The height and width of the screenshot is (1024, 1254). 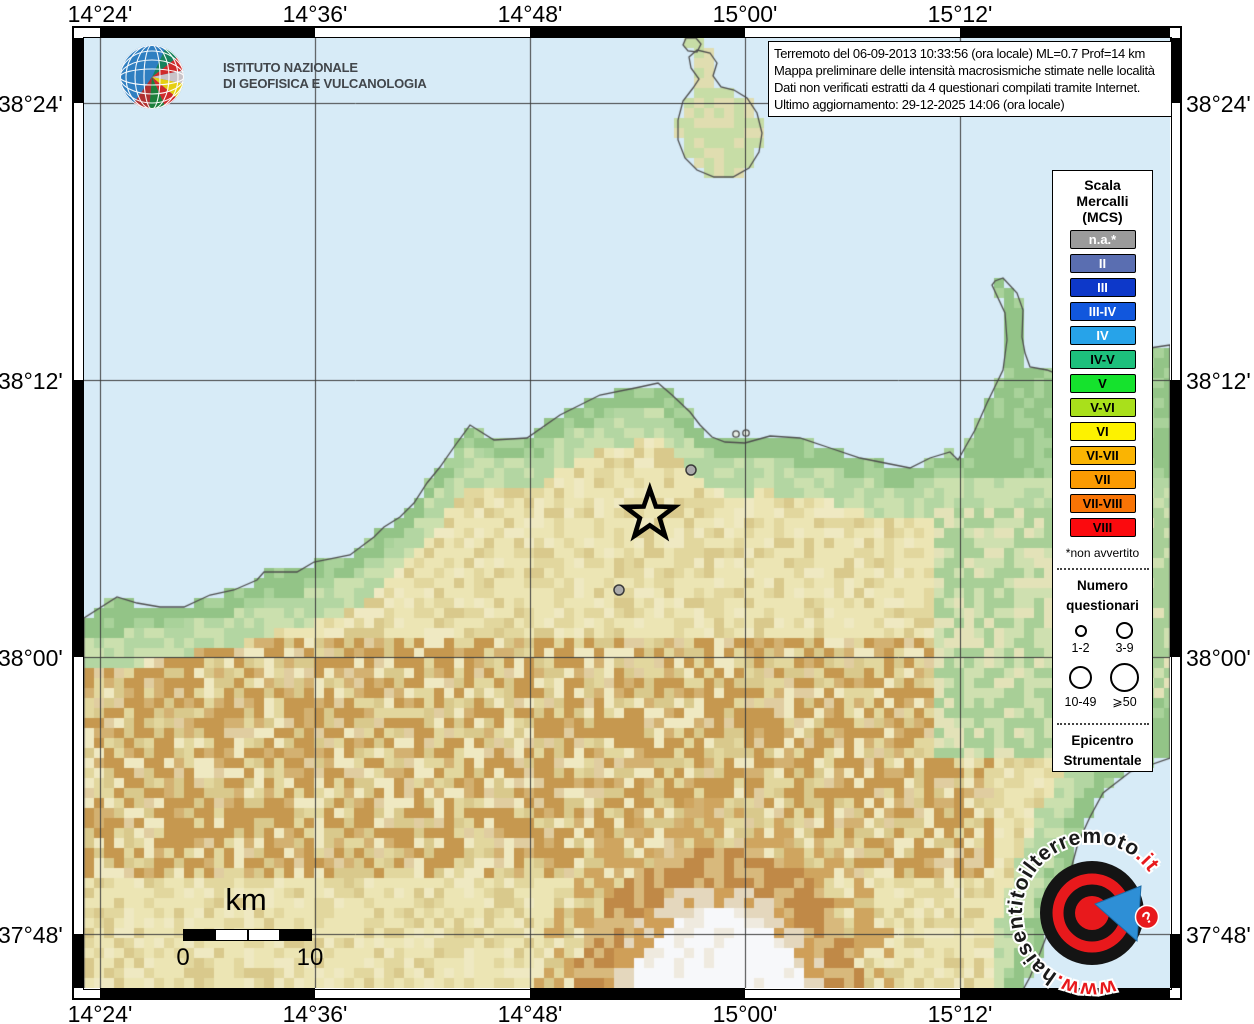 What do you see at coordinates (1102, 335) in the screenshot?
I see `mcs-swatch-iv: IV` at bounding box center [1102, 335].